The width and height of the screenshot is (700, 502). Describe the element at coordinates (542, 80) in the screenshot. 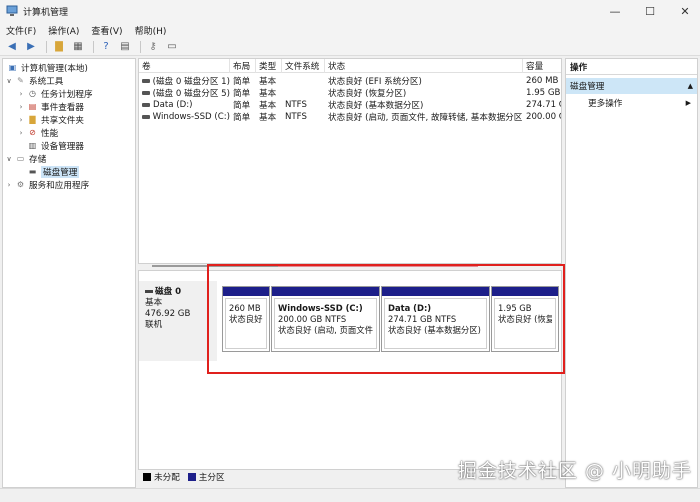

I see `cell-capacity: 260 MB` at that location.